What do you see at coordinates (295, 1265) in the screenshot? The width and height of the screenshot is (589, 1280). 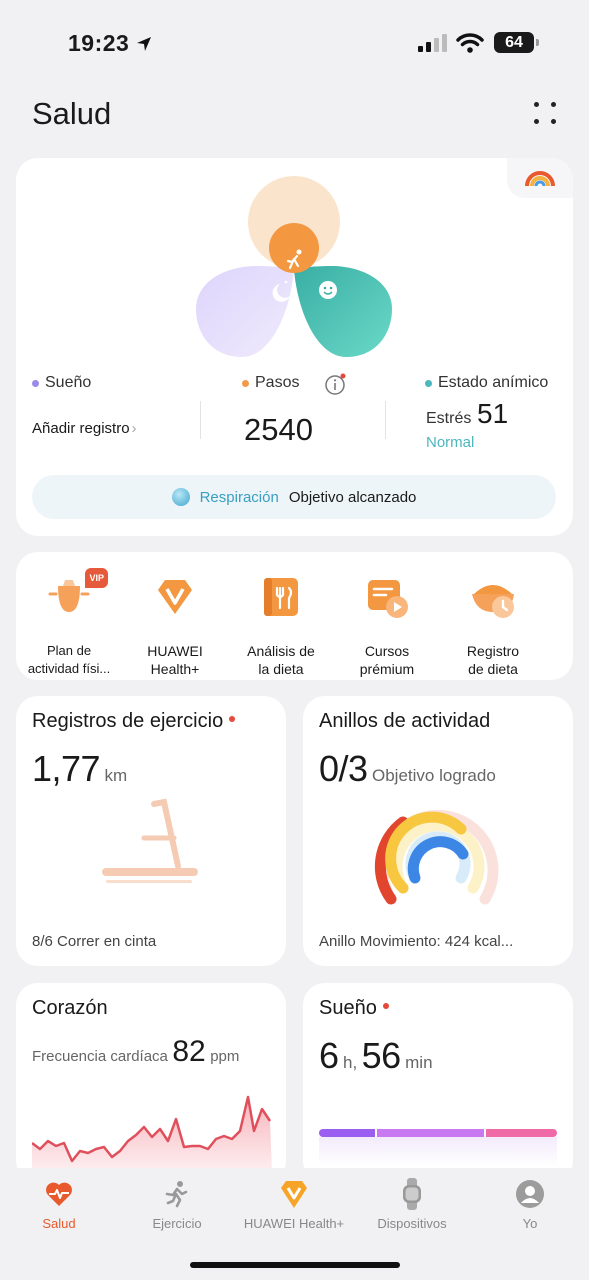 I see `home-indicator` at bounding box center [295, 1265].